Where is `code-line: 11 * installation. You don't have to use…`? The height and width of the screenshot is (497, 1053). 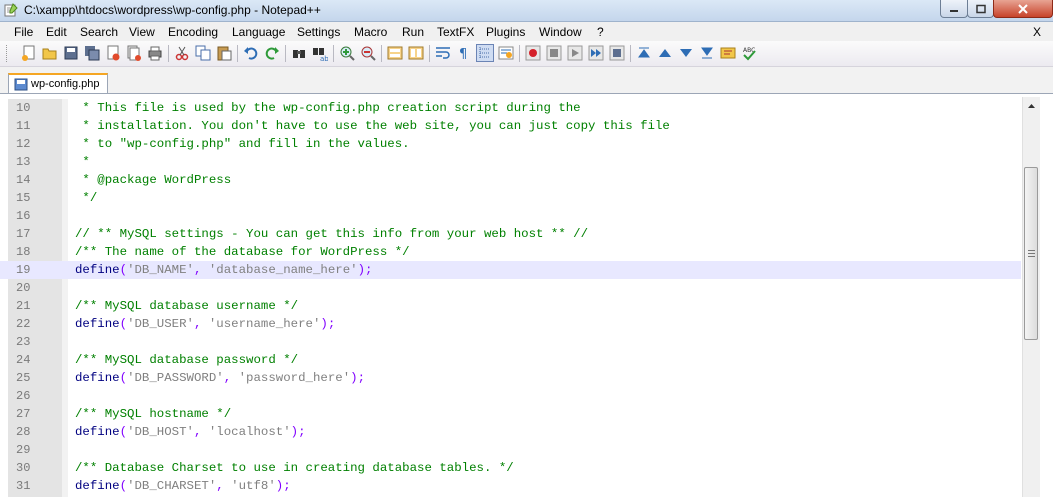 code-line: 11 * installation. You don't have to use… is located at coordinates (510, 126).